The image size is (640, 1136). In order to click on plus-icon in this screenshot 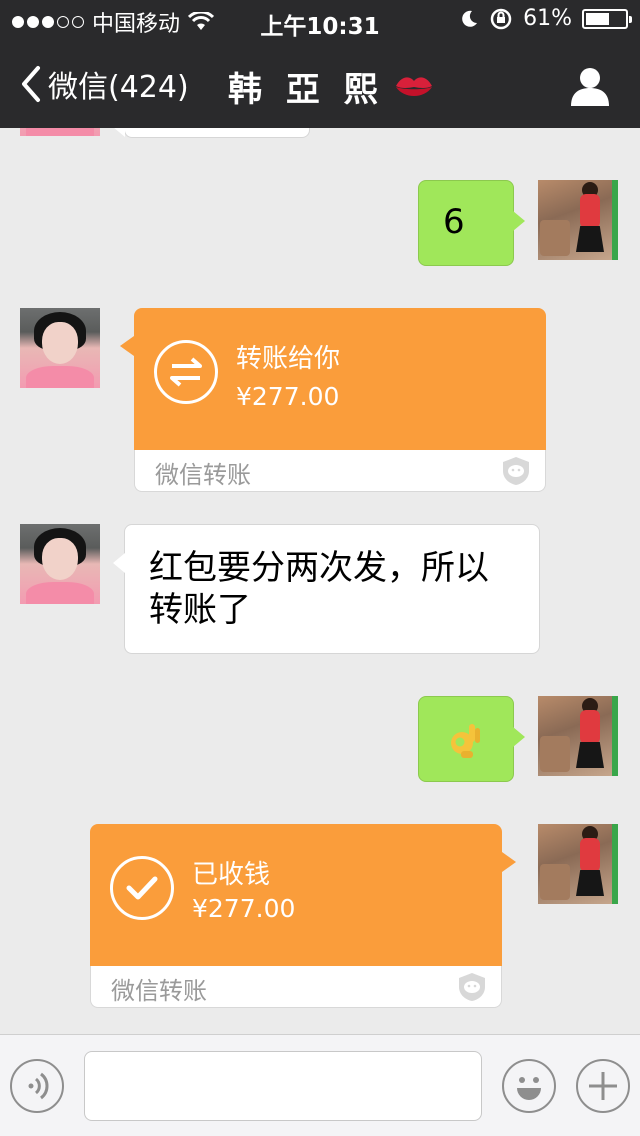, I will do `click(603, 1086)`.